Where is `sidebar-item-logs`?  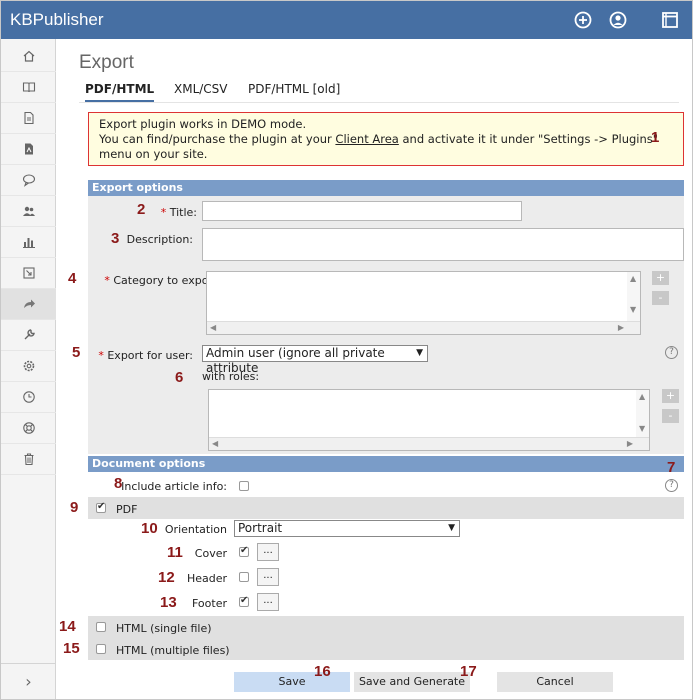 sidebar-item-logs is located at coordinates (28, 397).